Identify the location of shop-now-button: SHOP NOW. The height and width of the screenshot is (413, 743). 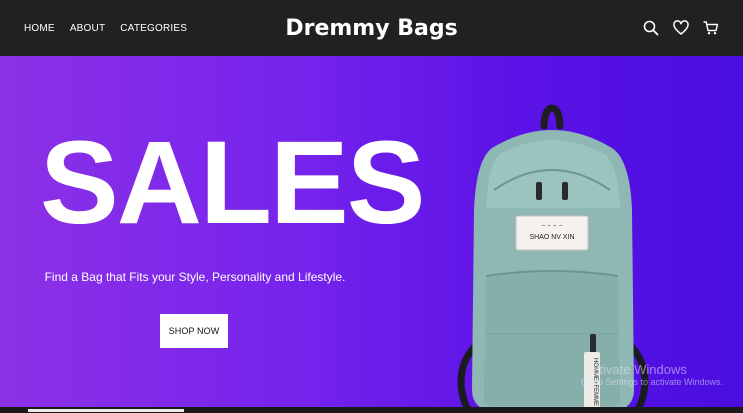
(194, 331).